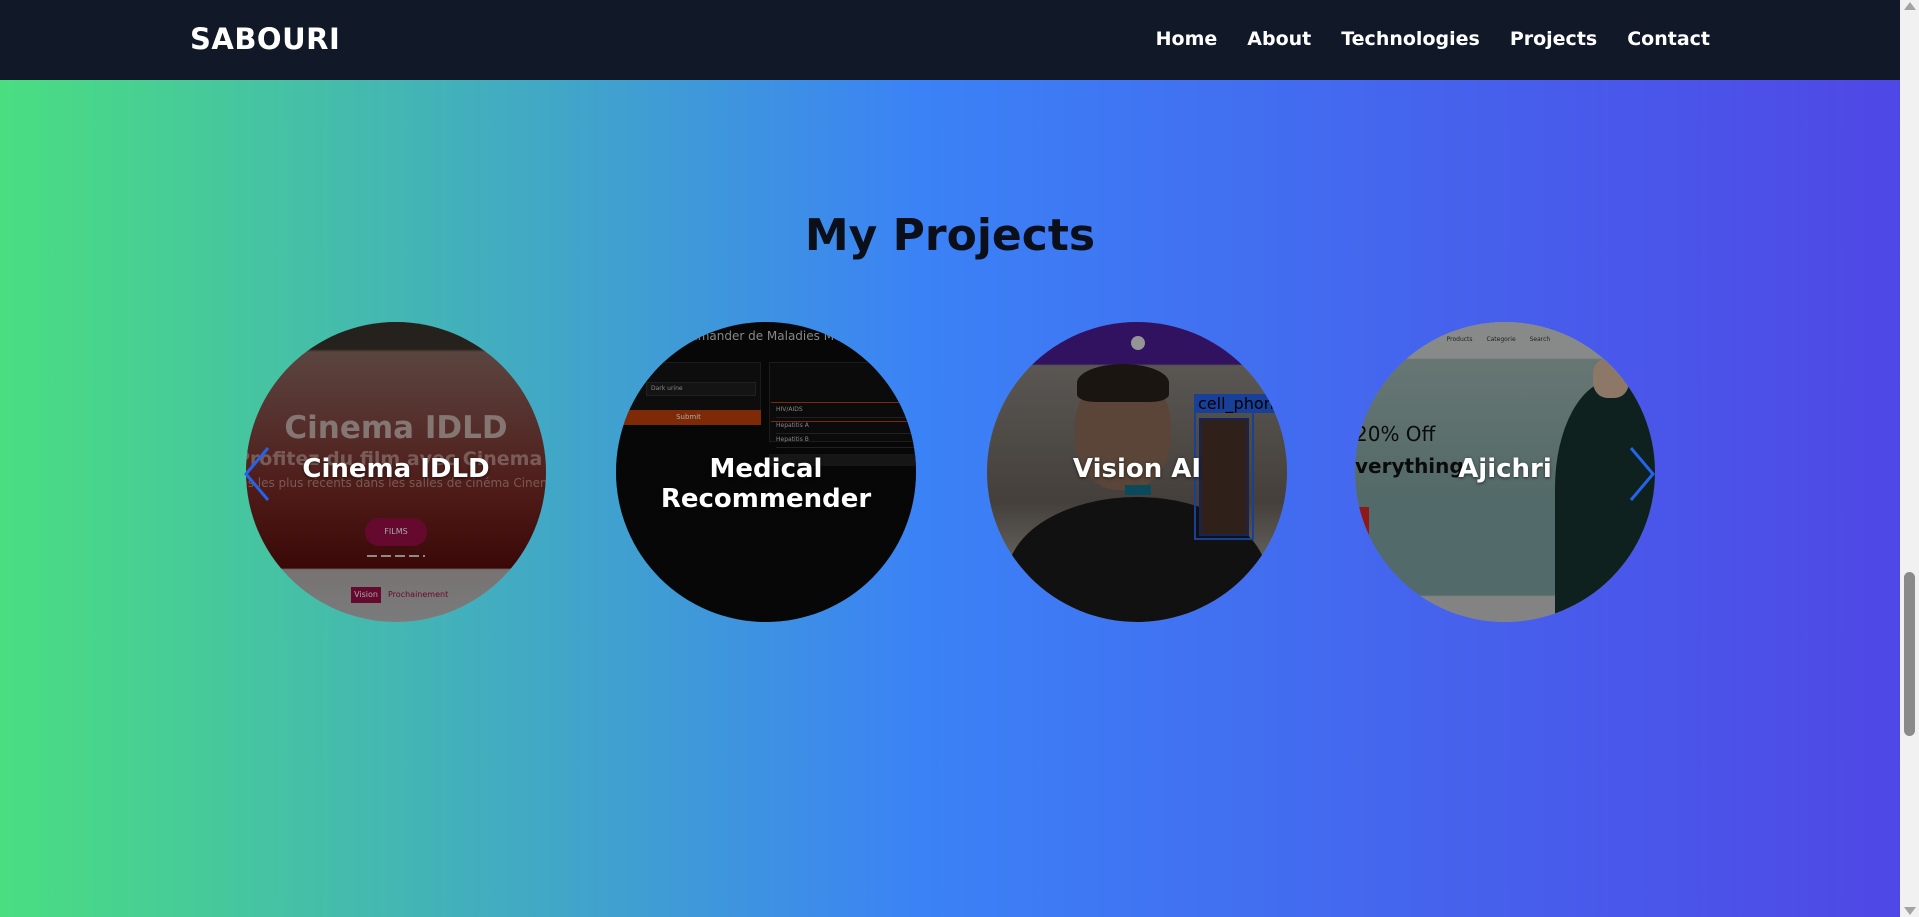  What do you see at coordinates (1668, 39) in the screenshot?
I see `nav-link-contact: Contact` at bounding box center [1668, 39].